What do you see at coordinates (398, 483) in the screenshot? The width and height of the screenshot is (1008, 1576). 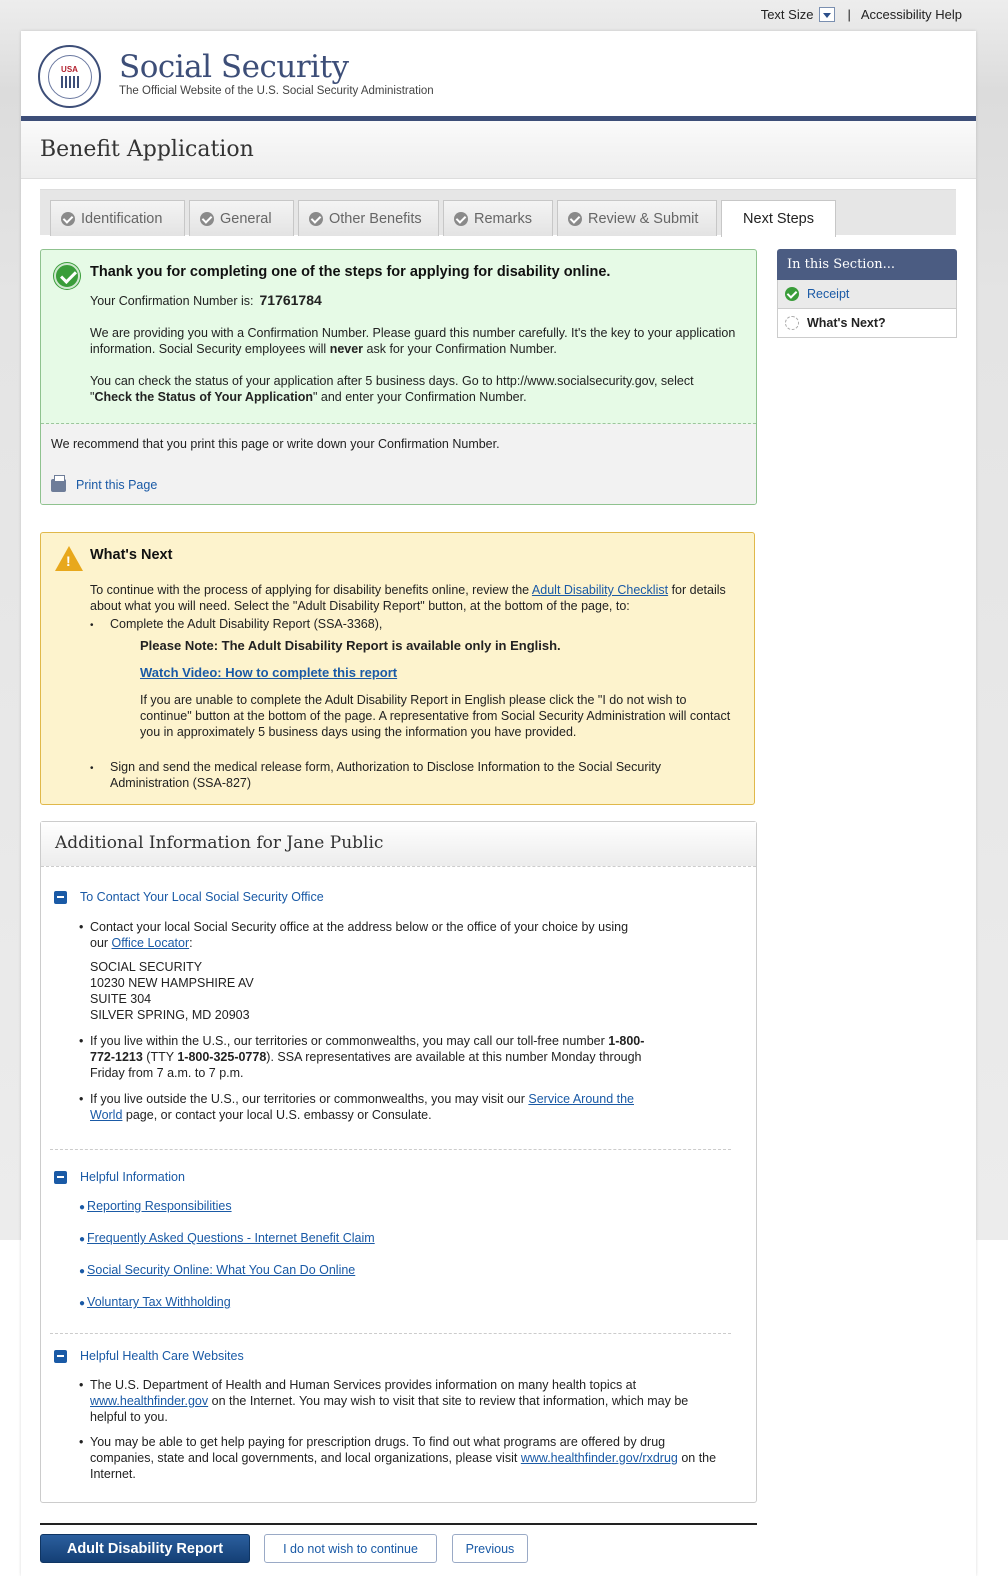 I see `print-page-link: Print this Page` at bounding box center [398, 483].